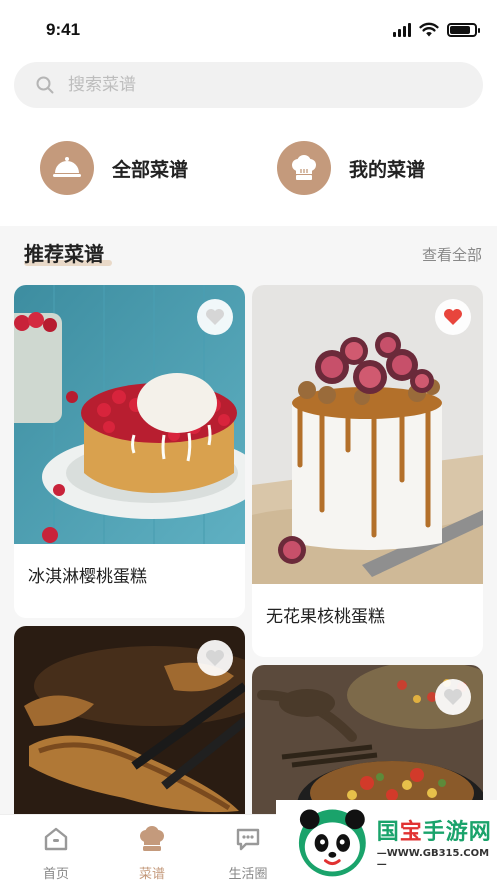 The height and width of the screenshot is (883, 497). I want to click on all-recipes-button: 全部菜谱, so click(130, 168).